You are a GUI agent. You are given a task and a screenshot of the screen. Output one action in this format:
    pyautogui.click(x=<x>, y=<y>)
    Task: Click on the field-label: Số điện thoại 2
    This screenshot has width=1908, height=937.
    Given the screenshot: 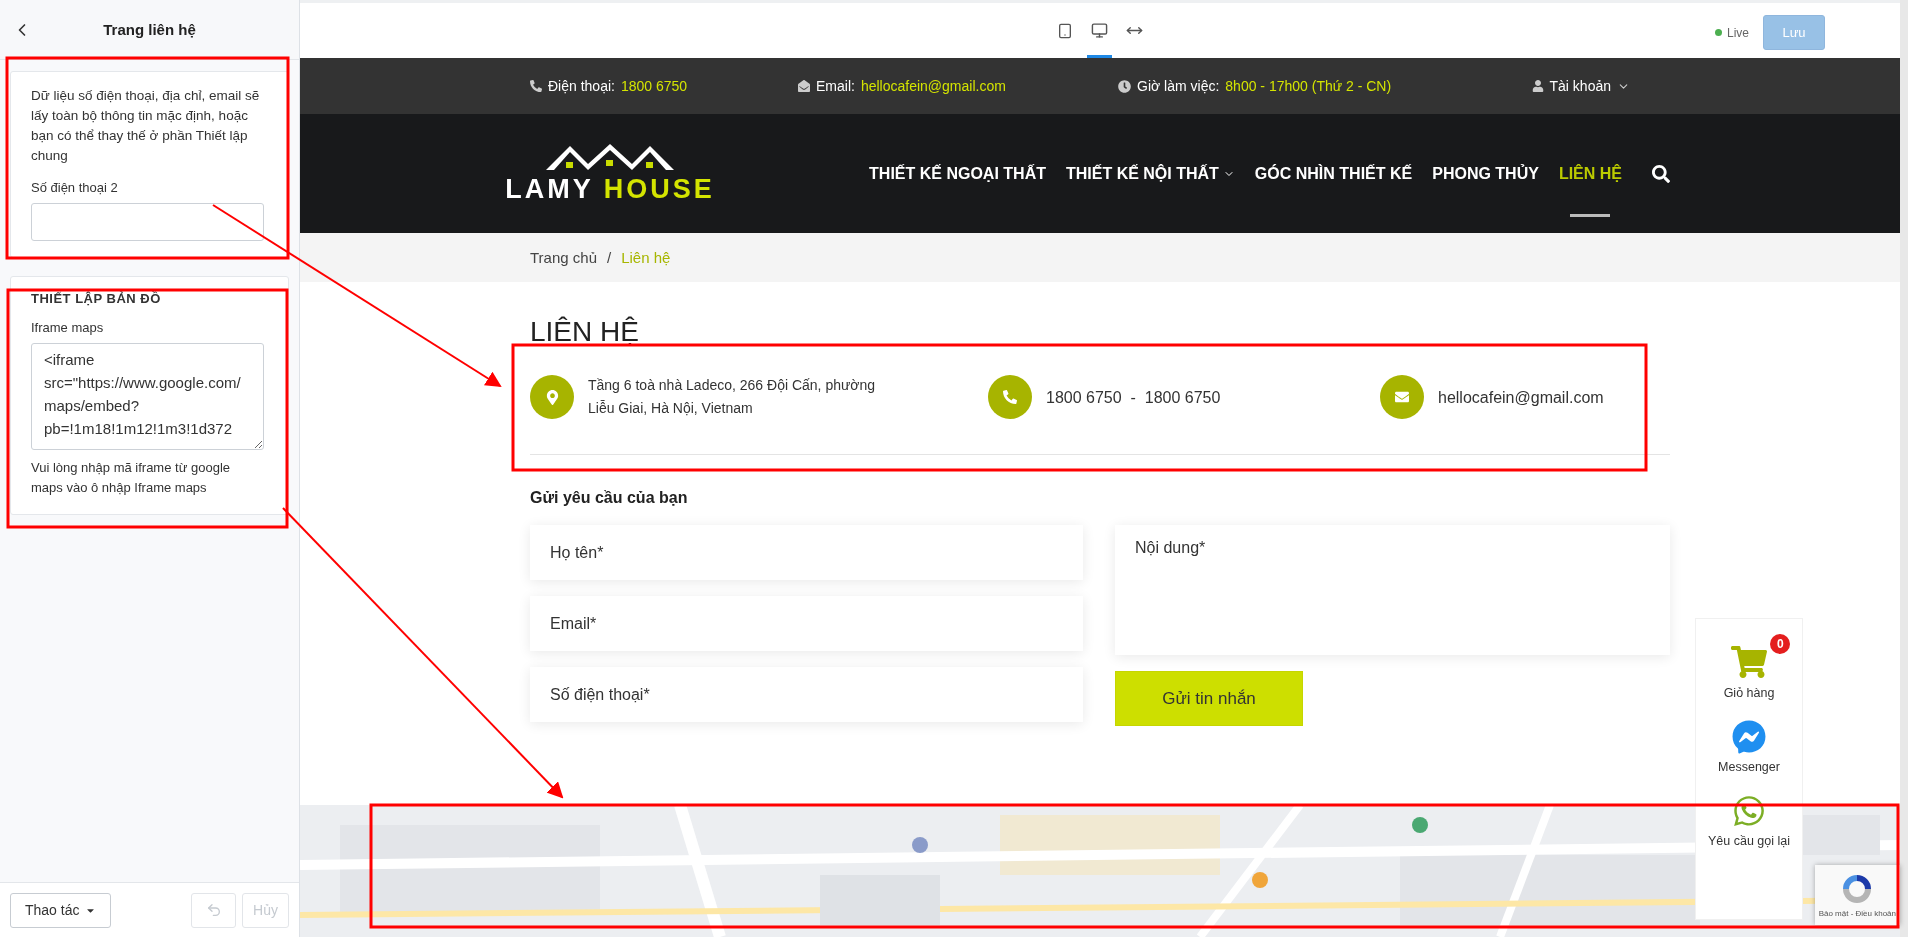 What is the action you would take?
    pyautogui.click(x=75, y=187)
    